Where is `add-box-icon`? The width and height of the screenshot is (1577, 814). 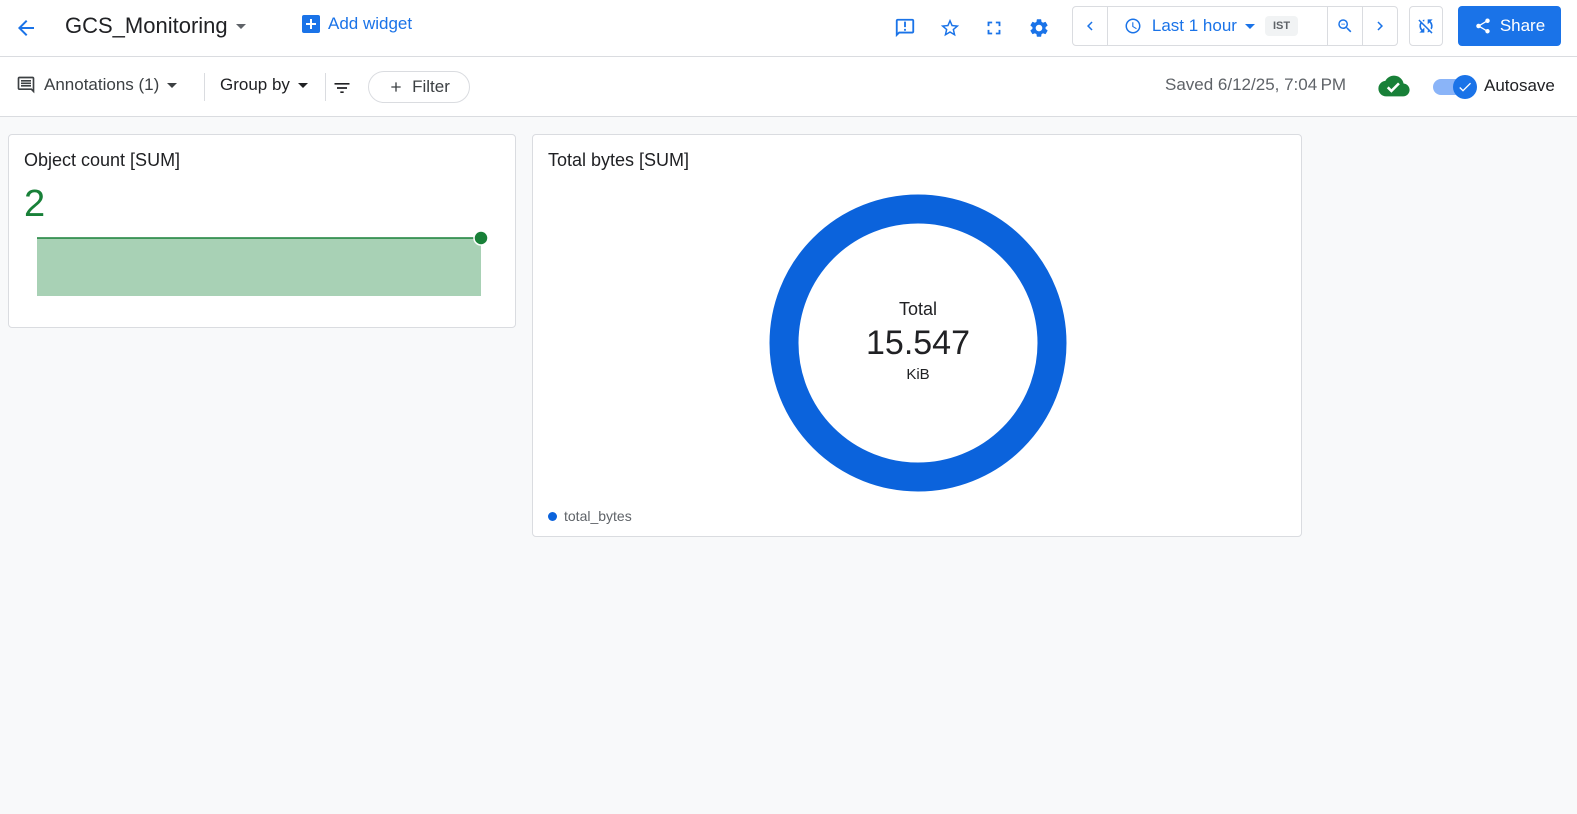
add-box-icon is located at coordinates (311, 24).